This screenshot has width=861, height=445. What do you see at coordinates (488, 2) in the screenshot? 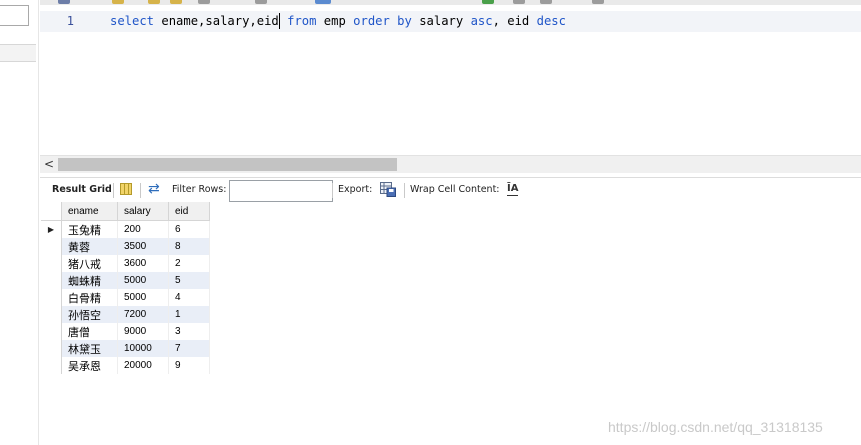
I see `toolbar-icon-beautify` at bounding box center [488, 2].